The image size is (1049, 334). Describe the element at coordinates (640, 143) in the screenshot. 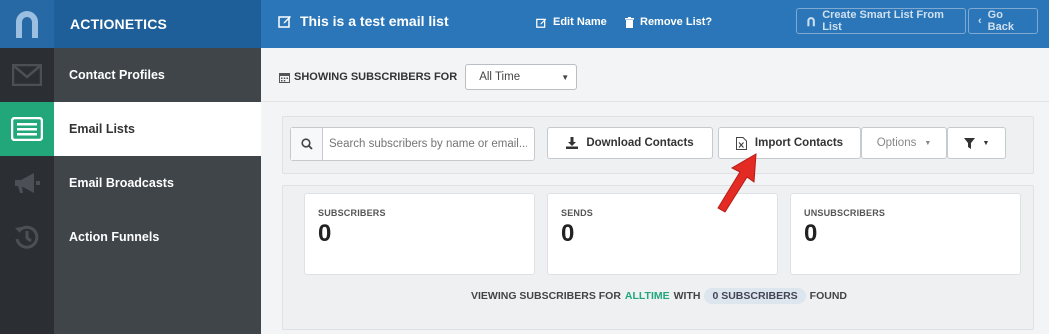

I see `download-contacts-label: Download Contacts` at that location.